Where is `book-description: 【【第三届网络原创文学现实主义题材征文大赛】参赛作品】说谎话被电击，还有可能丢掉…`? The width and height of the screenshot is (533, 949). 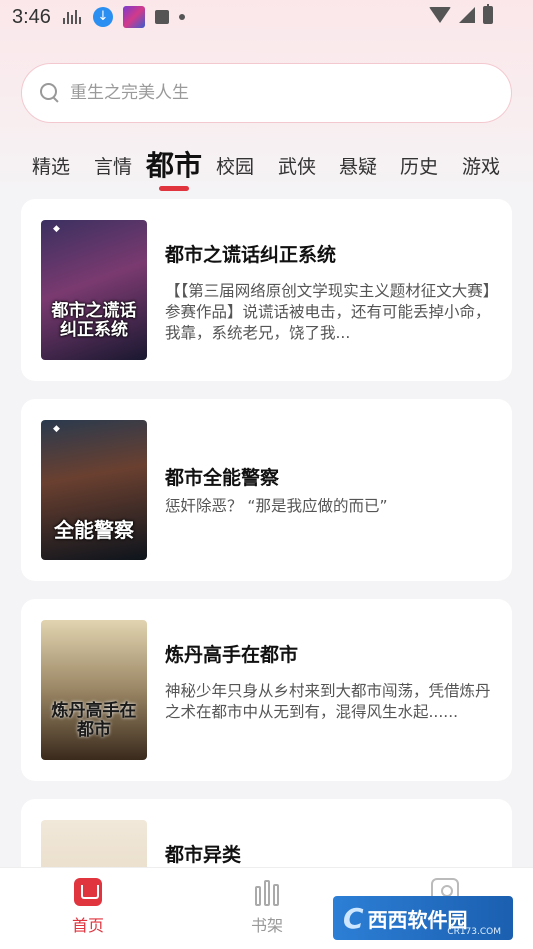
book-description: 【【第三届网络原创文学现实主义题材征文大赛】参赛作品】说谎话被电击，还有可能丢掉… is located at coordinates (328, 312).